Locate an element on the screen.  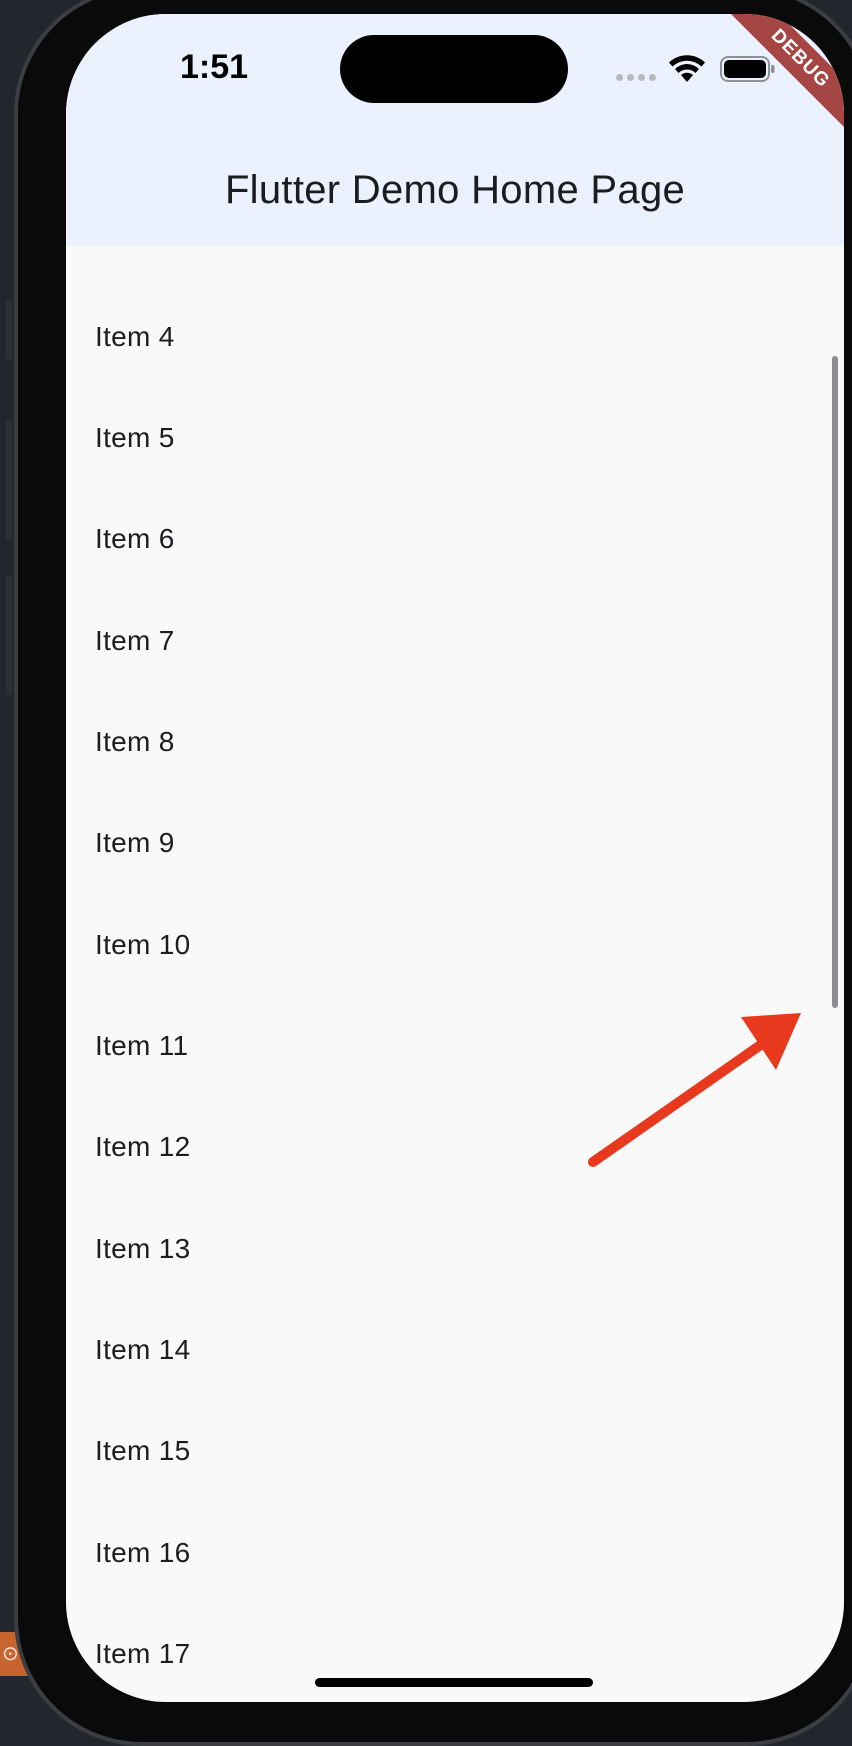
list-item: Item 15 is located at coordinates (455, 1455).